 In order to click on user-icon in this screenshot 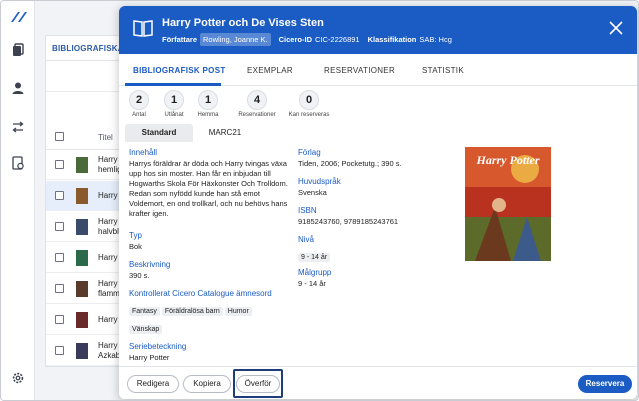, I will do `click(18, 88)`.